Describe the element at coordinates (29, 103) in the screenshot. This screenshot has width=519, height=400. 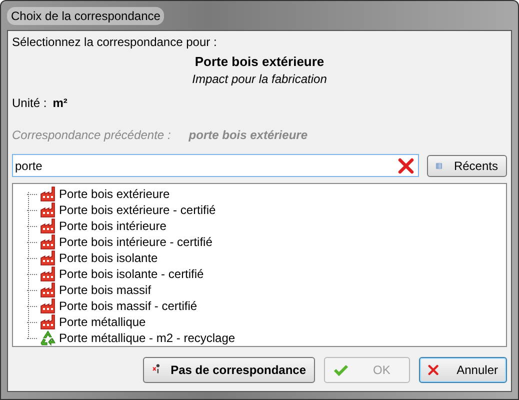
I see `unit-label: Unité :` at that location.